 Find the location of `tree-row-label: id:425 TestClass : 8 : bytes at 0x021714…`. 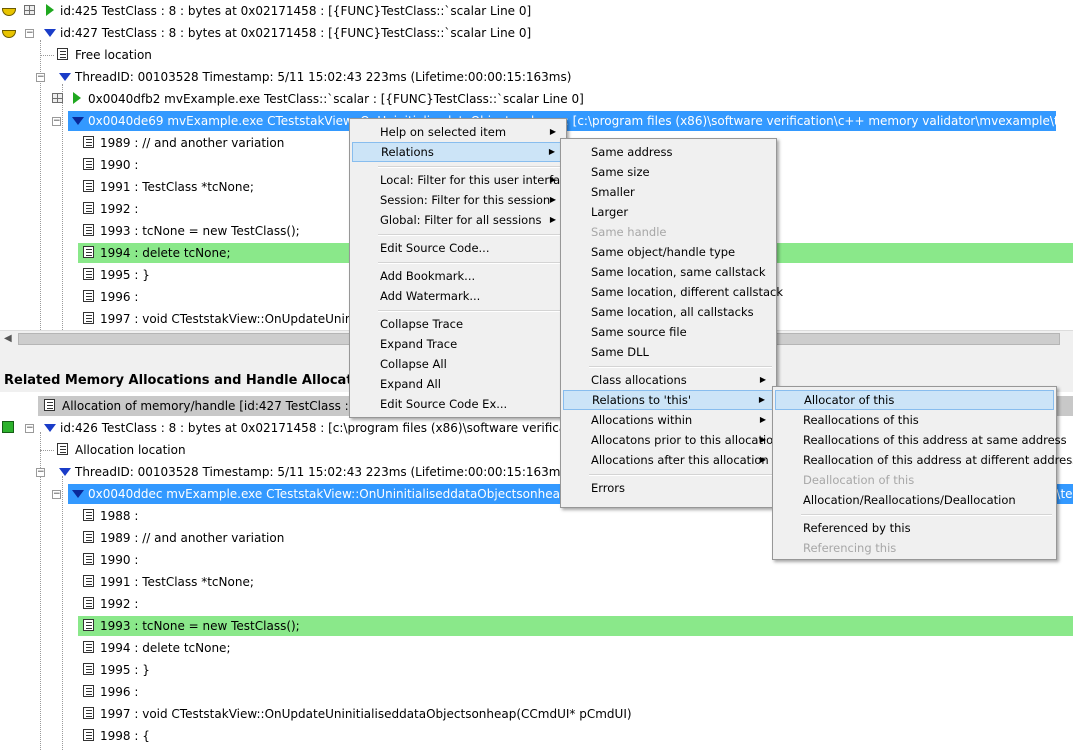

tree-row-label: id:425 TestClass : 8 : bytes at 0x021714… is located at coordinates (296, 11).